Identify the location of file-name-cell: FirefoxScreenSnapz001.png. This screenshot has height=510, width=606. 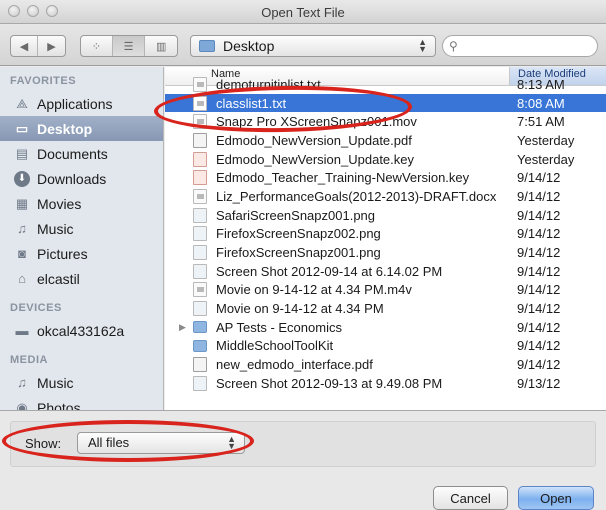
(337, 253).